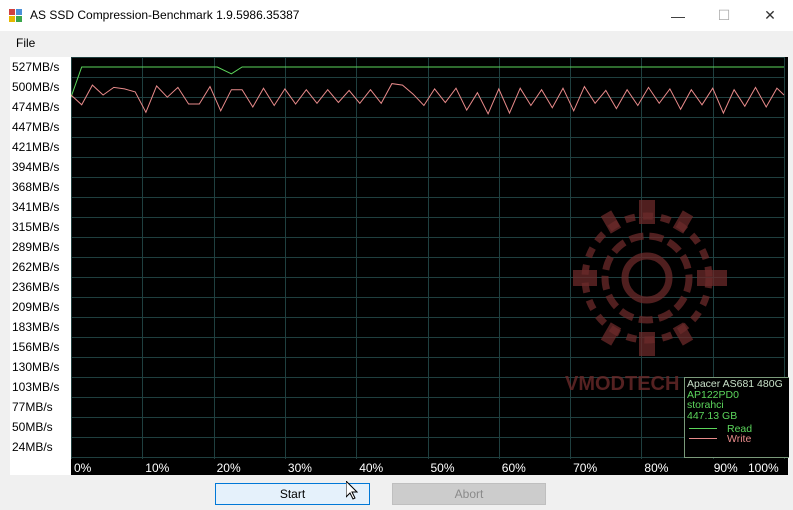  I want to click on y-tick-label: 262MB/s, so click(36, 267).